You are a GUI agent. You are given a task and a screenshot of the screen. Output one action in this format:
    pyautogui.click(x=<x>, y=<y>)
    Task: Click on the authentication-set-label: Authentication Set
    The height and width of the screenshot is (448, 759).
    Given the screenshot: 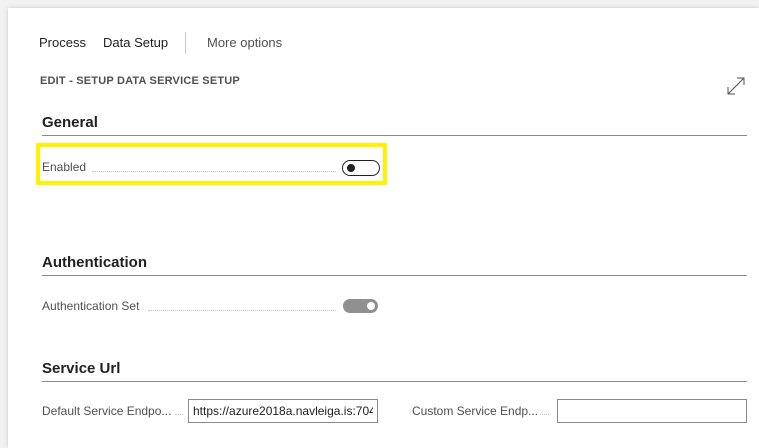 What is the action you would take?
    pyautogui.click(x=91, y=306)
    